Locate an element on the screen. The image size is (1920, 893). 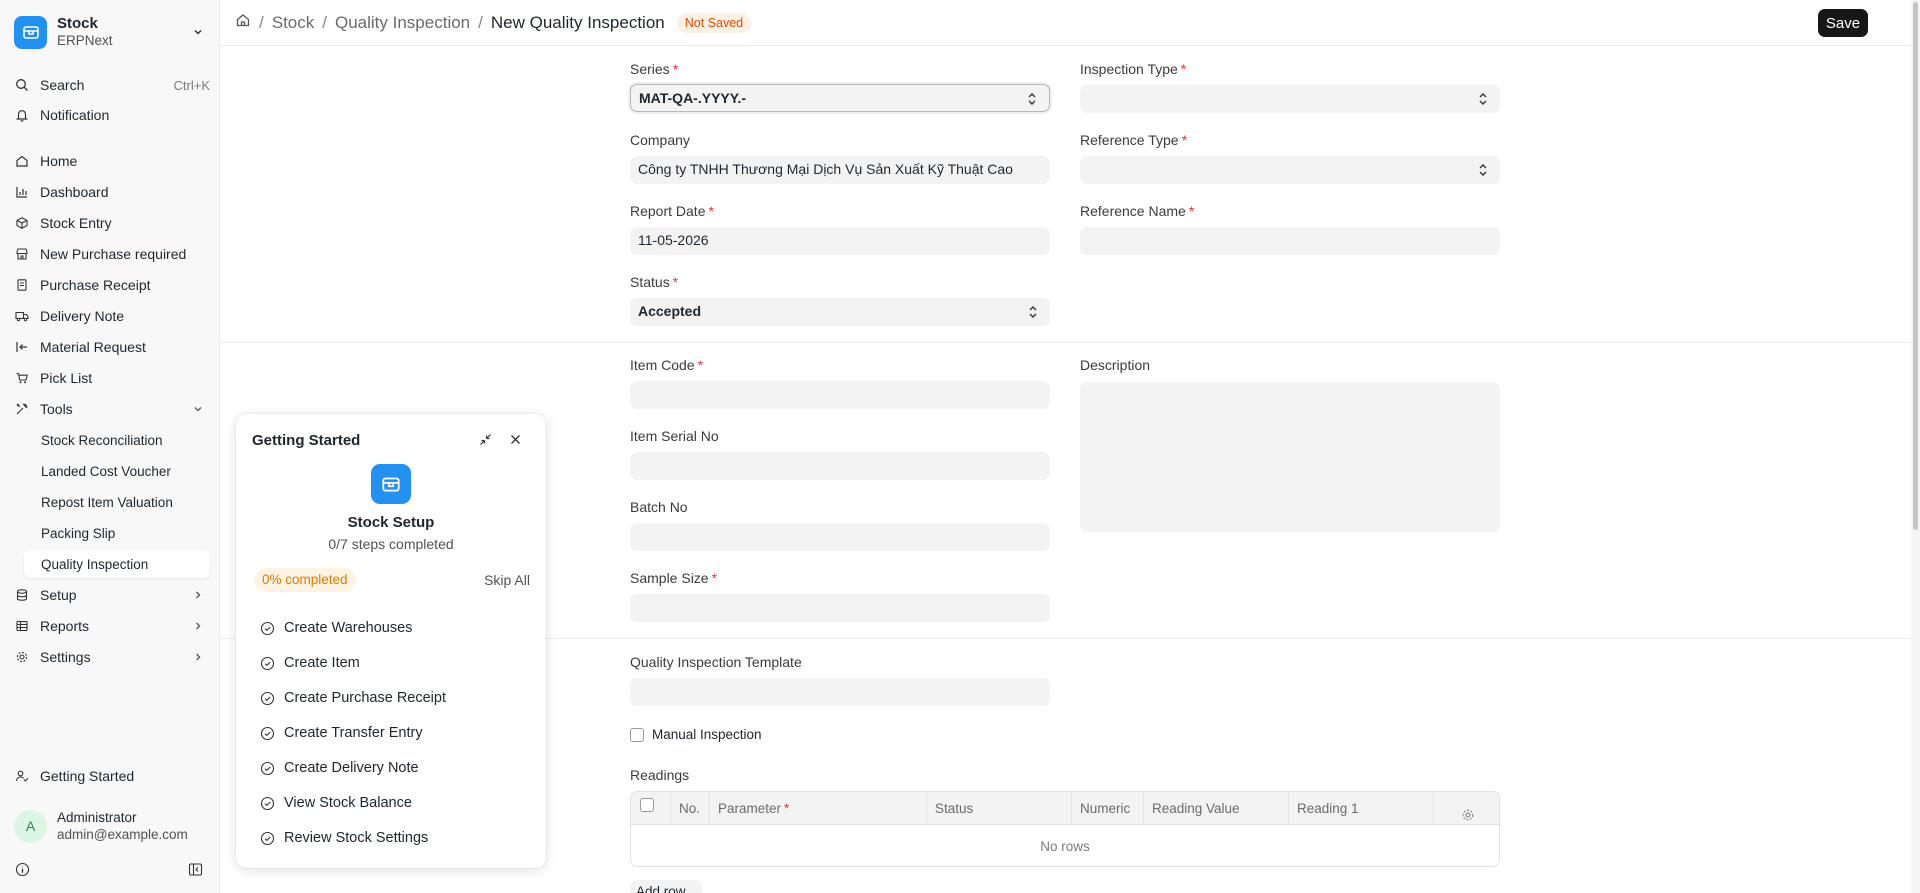
sidebar-item-label: Quality Inspection is located at coordinates (95, 564).